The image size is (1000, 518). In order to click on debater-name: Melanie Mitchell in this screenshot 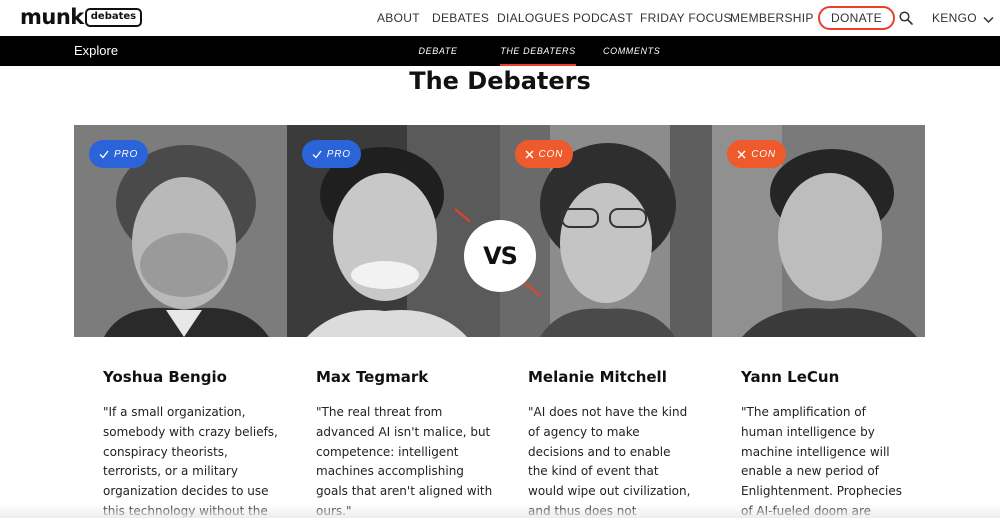, I will do `click(610, 377)`.